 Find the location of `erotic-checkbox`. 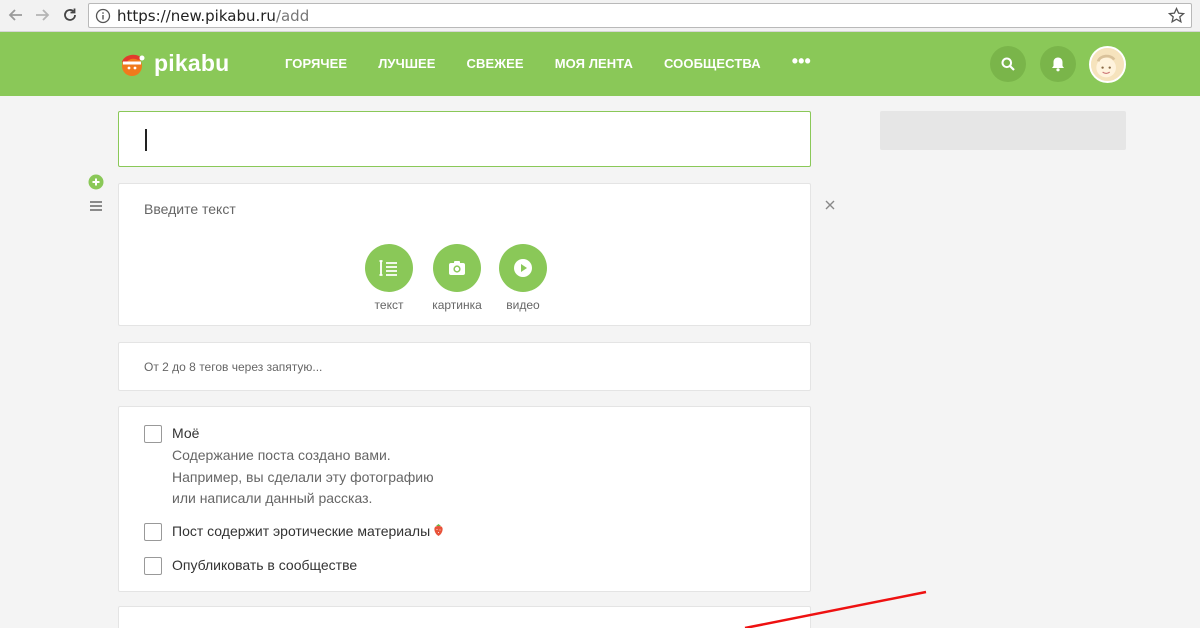

erotic-checkbox is located at coordinates (153, 532).